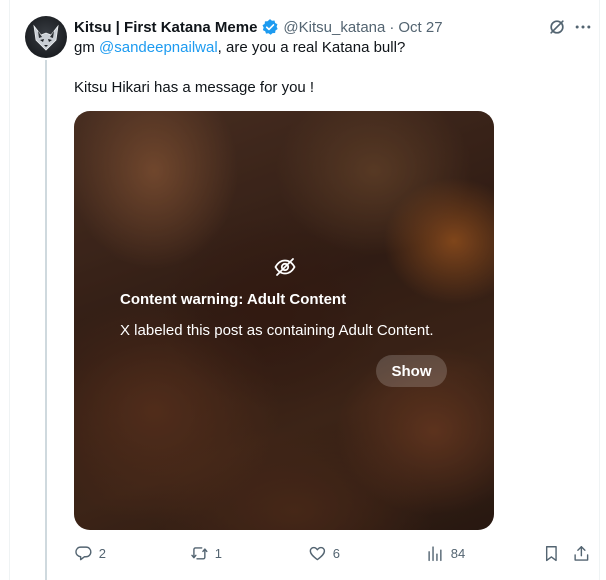  I want to click on thread-line, so click(46, 320).